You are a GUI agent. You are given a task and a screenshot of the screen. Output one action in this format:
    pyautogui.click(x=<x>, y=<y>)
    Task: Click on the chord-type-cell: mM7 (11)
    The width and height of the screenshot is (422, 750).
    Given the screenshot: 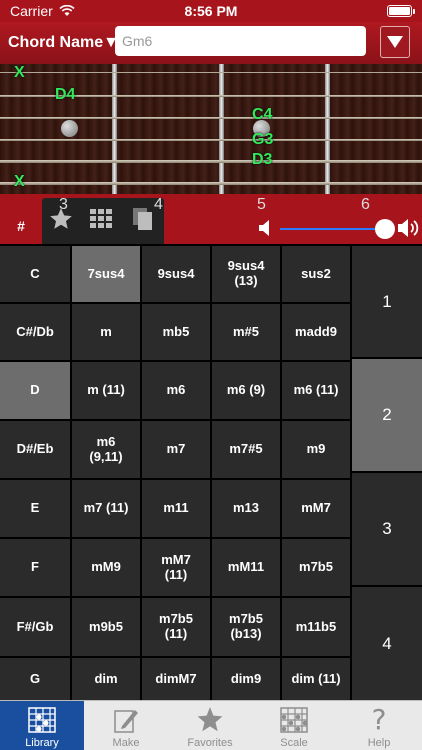 What is the action you would take?
    pyautogui.click(x=176, y=567)
    